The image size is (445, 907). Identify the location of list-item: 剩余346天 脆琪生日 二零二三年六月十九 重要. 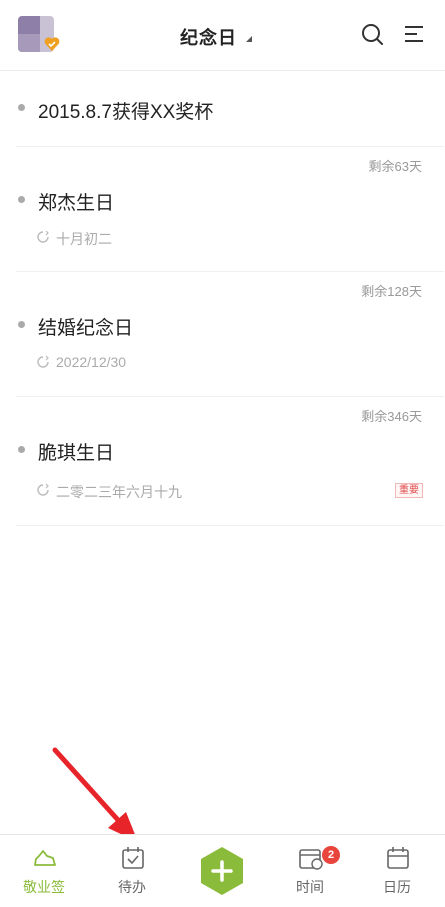
(222, 461).